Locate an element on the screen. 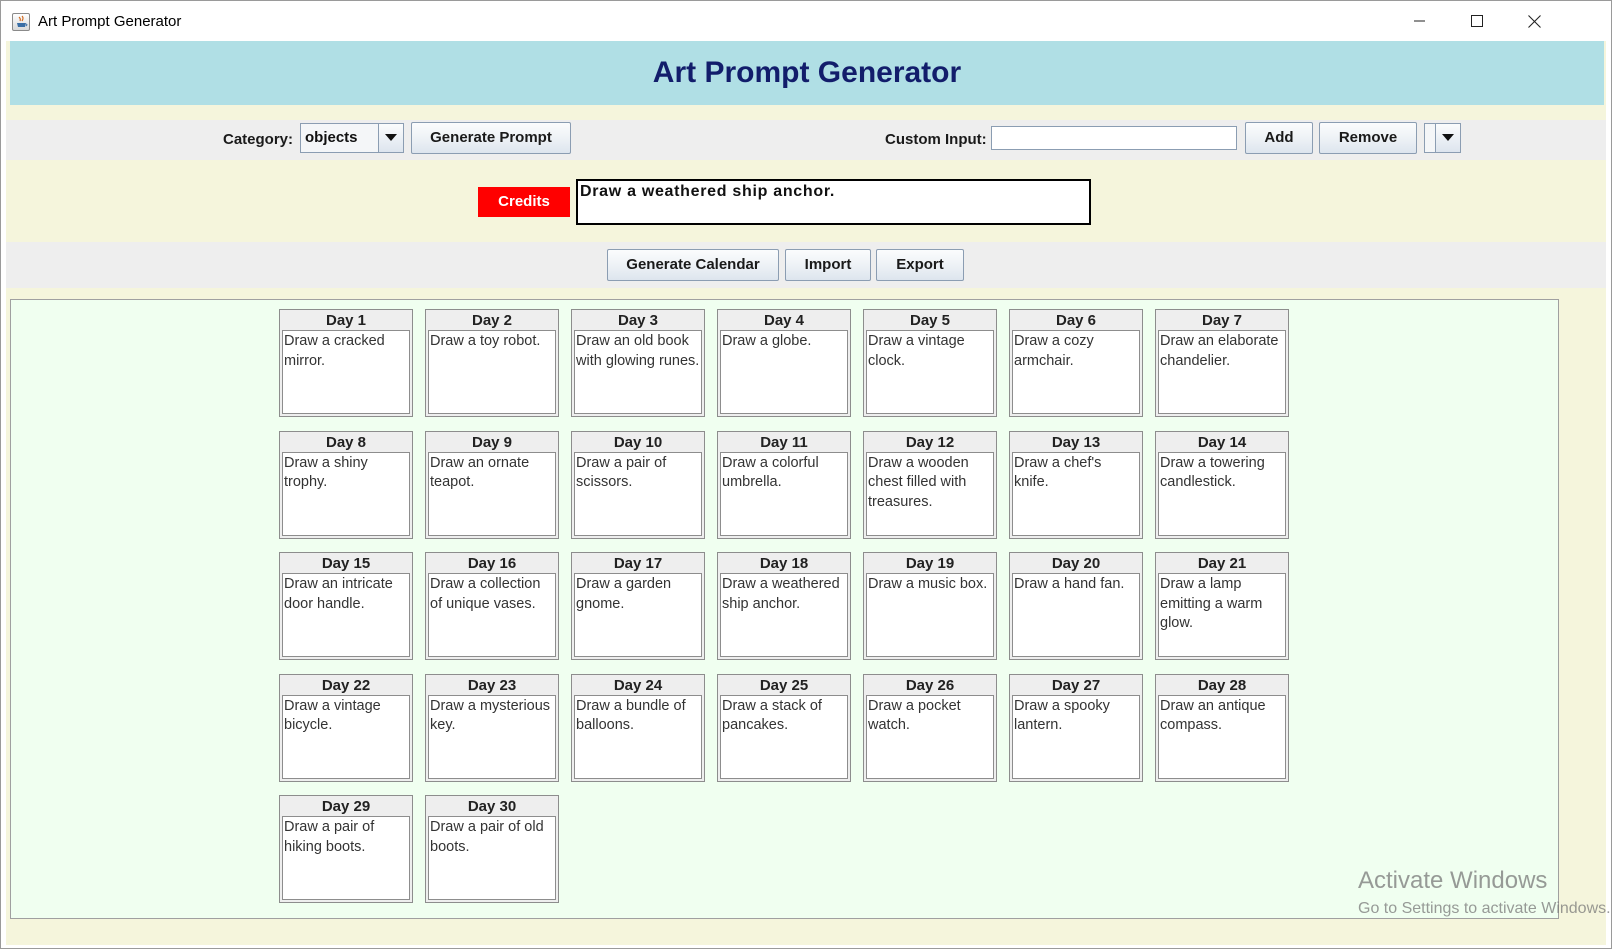 This screenshot has height=949, width=1612. day-card: Day 28 Draw an antique compass. is located at coordinates (1222, 727).